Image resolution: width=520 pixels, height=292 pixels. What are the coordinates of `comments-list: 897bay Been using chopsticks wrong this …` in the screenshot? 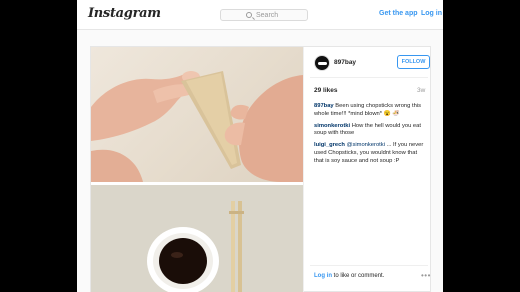 It's located at (370, 136).